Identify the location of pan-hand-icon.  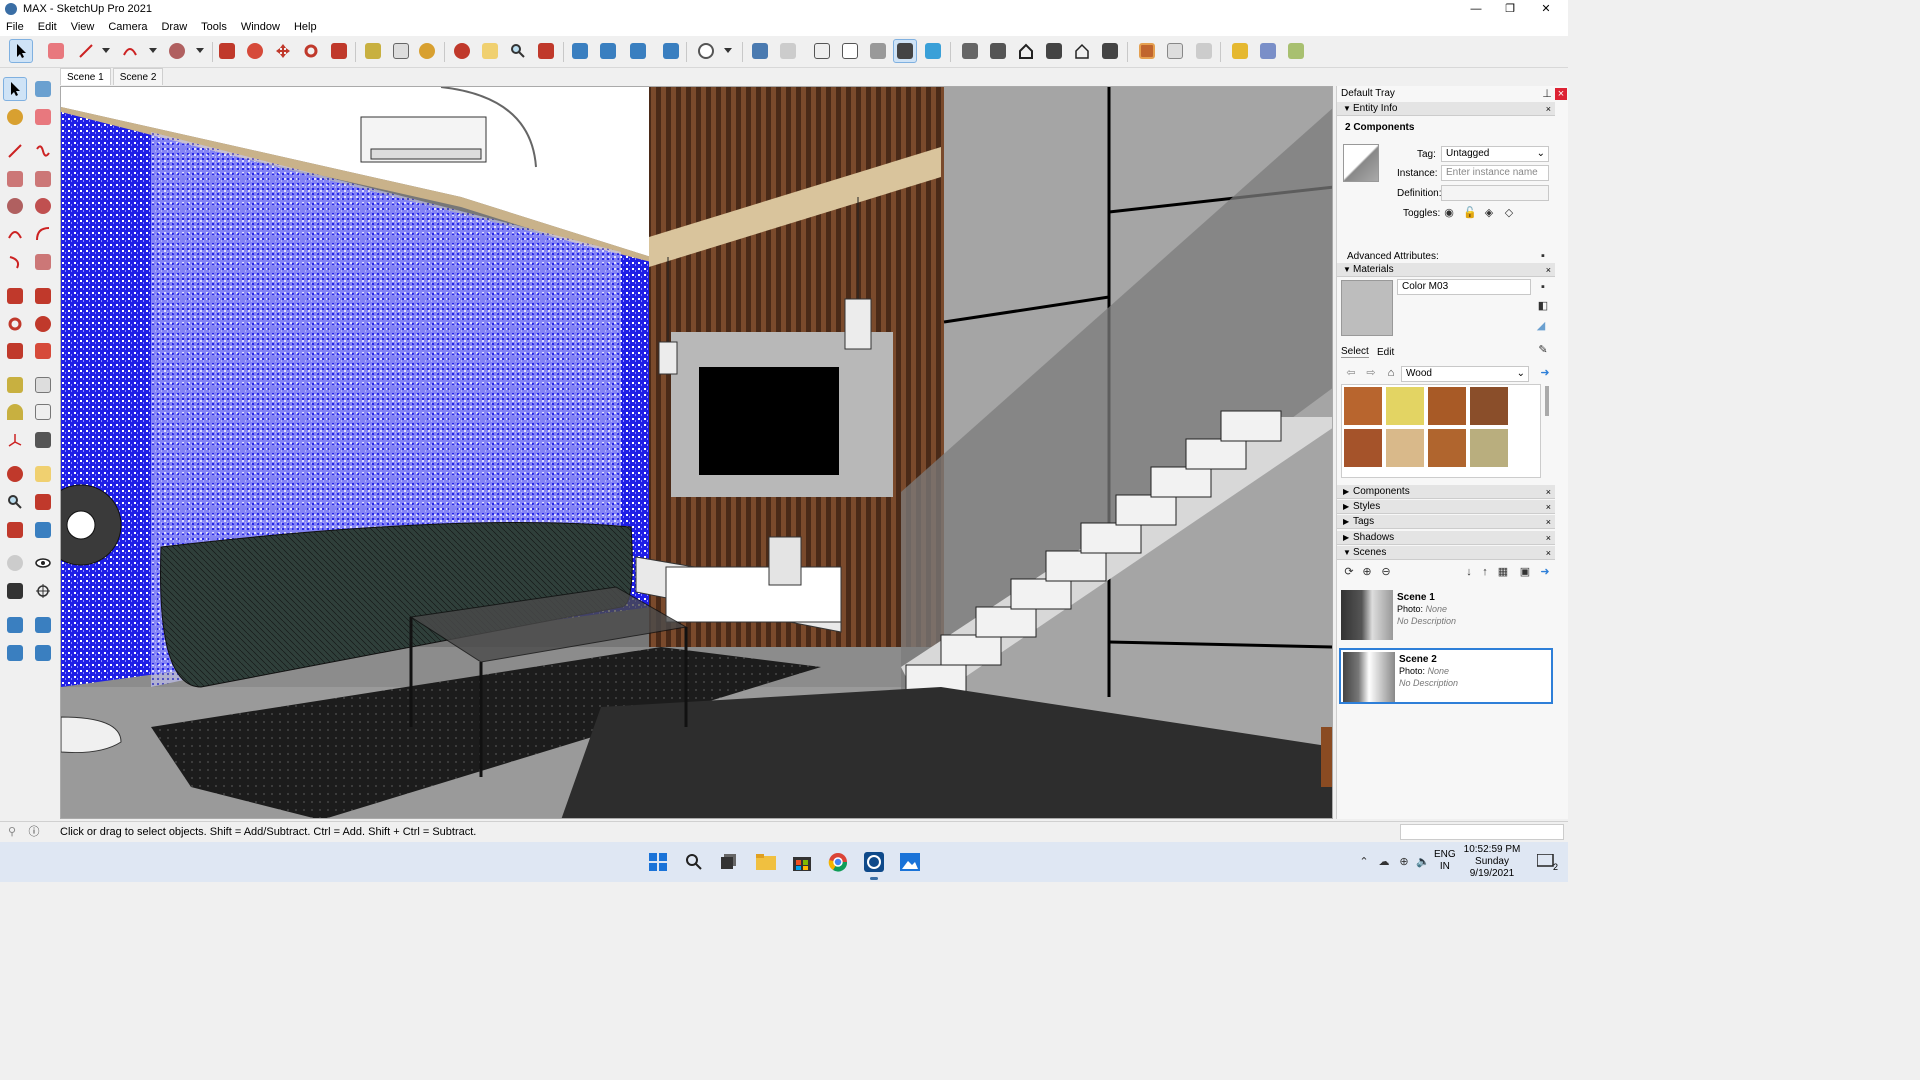
(43, 474).